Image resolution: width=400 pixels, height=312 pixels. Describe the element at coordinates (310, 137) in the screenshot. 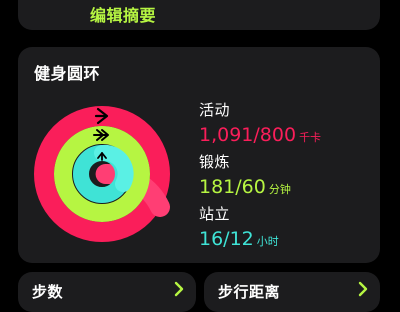

I see `move-unit: 千卡` at that location.